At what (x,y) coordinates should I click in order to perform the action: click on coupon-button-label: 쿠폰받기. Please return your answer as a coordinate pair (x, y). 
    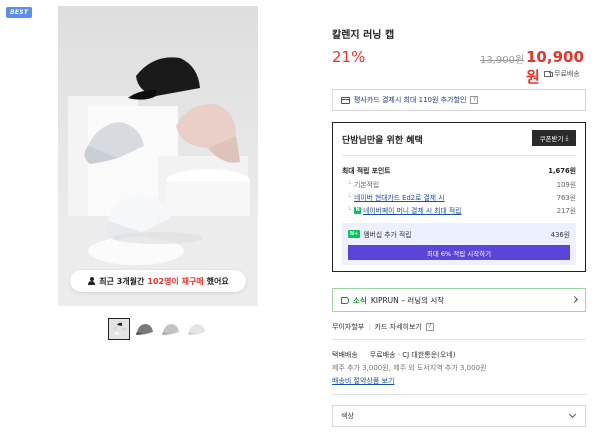
    Looking at the image, I should click on (551, 139).